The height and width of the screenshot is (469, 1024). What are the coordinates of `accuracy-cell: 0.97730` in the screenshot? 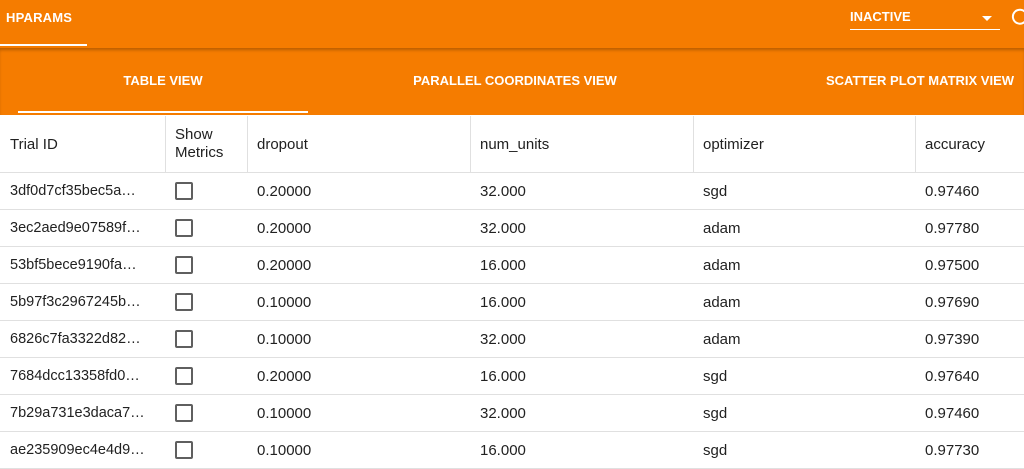 It's located at (952, 450).